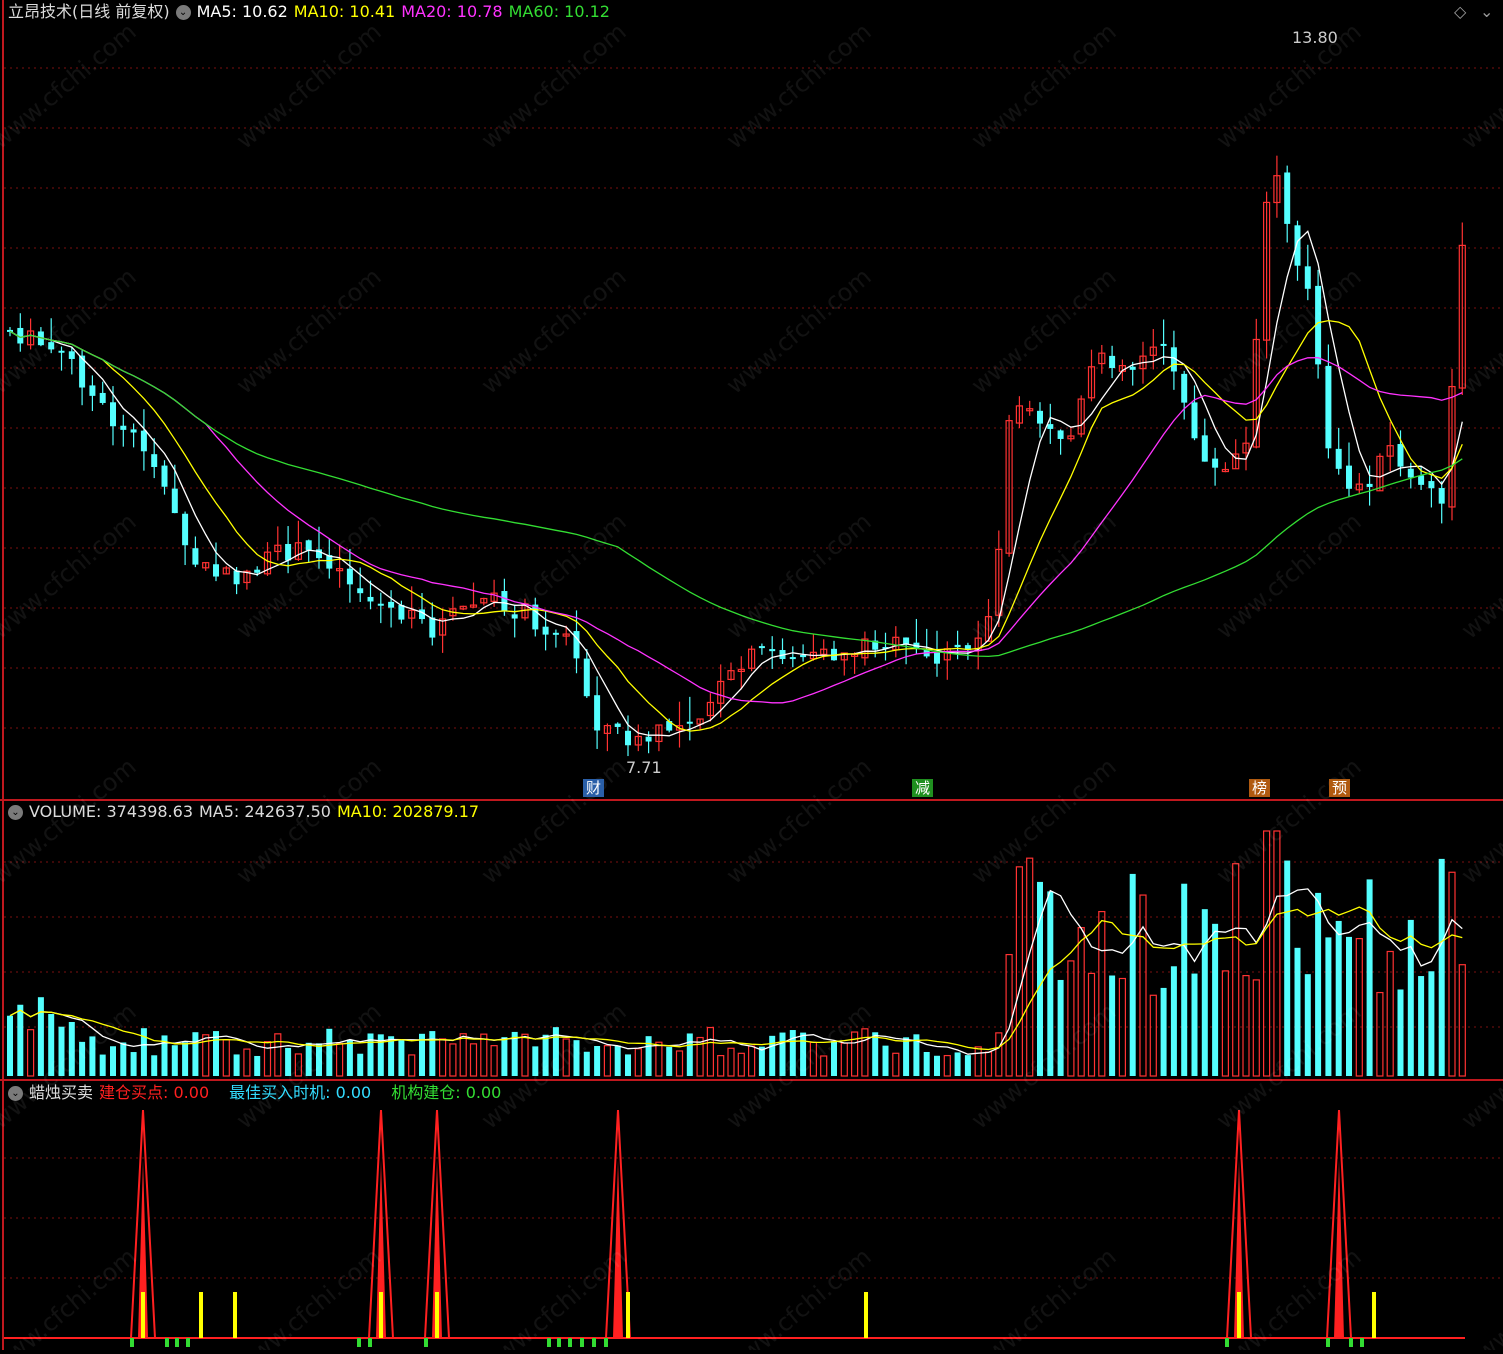 This screenshot has height=1354, width=1503. I want to click on close-icon: ⌄, so click(1486, 11).